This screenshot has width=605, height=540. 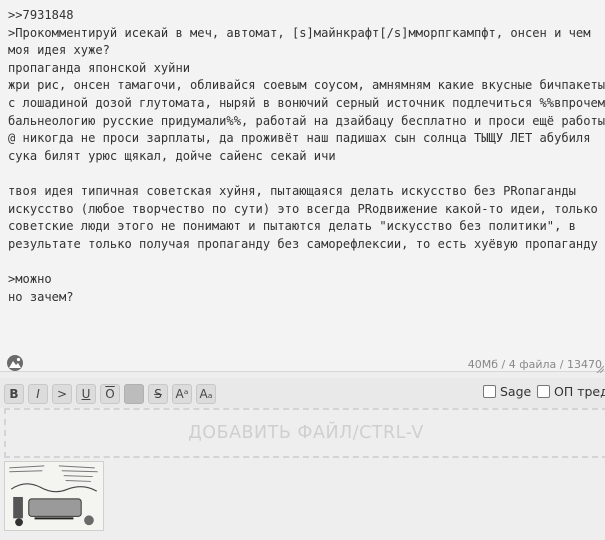 I want to click on overline-button: O, so click(x=110, y=394).